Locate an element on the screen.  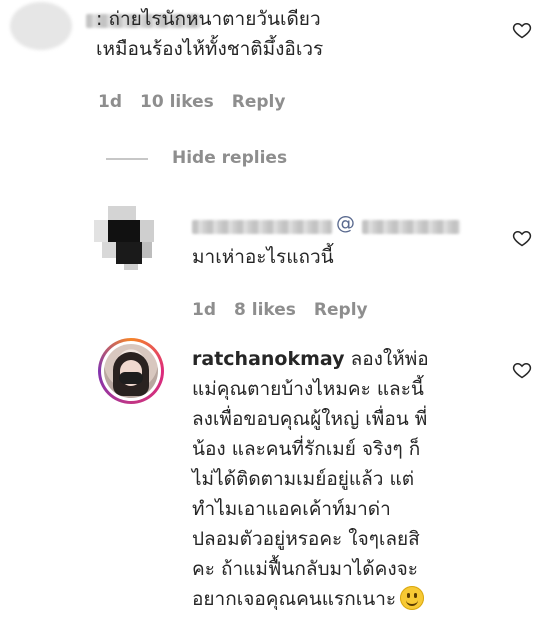
reply-line: ทำไมเอาแอคเค้าท์มาด่า is located at coordinates (291, 509).